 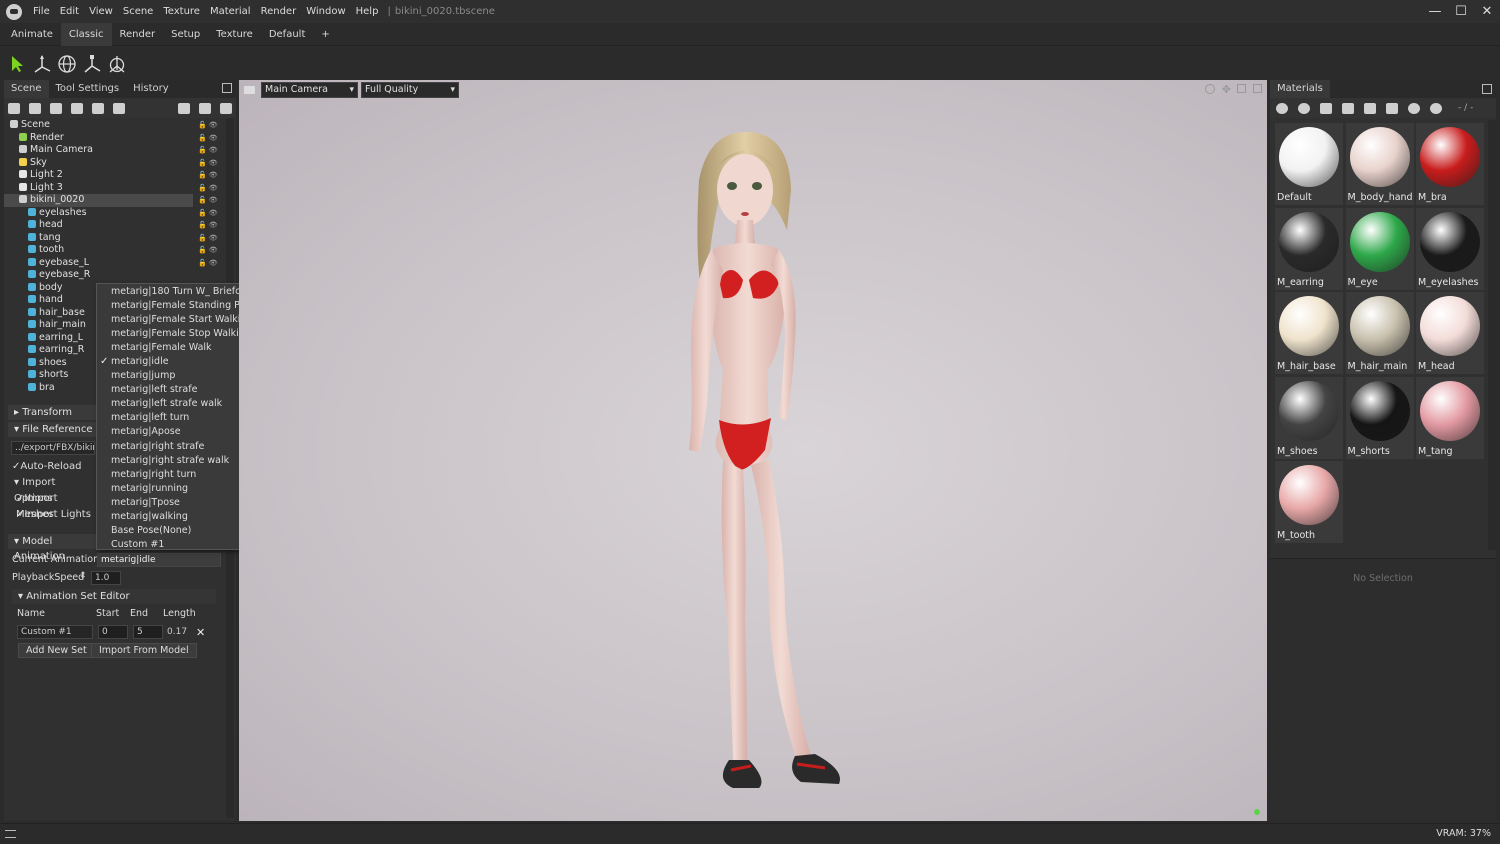 What do you see at coordinates (1326, 108) in the screenshot?
I see `checker-icon` at bounding box center [1326, 108].